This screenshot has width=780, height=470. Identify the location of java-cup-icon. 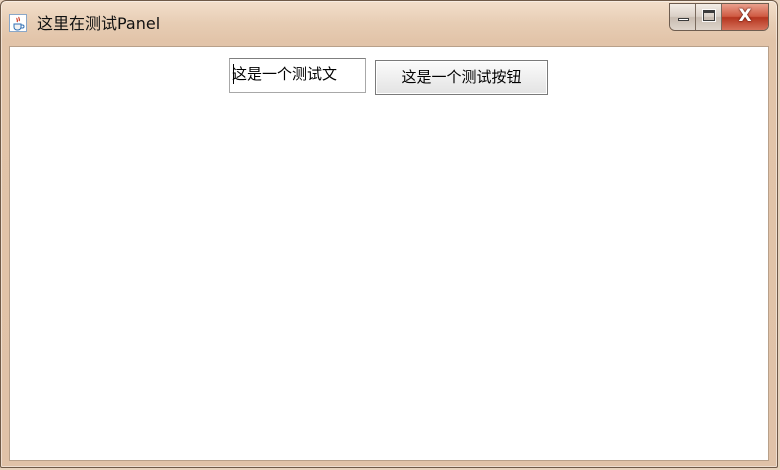
(18, 23).